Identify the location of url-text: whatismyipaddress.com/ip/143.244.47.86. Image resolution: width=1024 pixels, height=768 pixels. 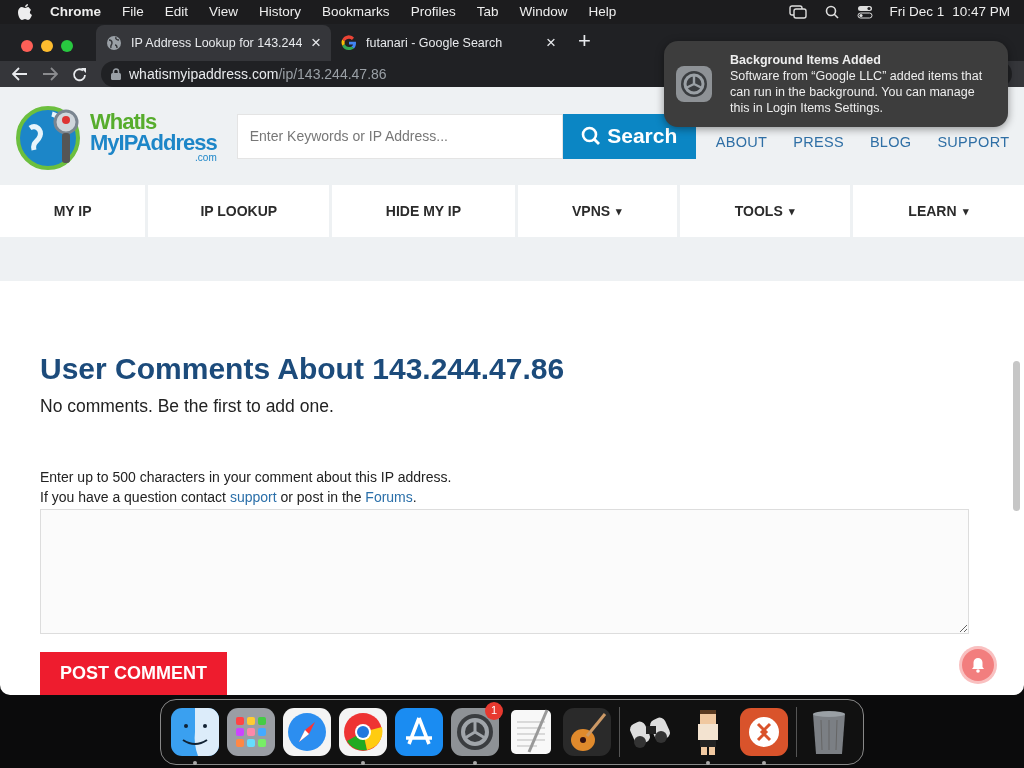
(258, 74).